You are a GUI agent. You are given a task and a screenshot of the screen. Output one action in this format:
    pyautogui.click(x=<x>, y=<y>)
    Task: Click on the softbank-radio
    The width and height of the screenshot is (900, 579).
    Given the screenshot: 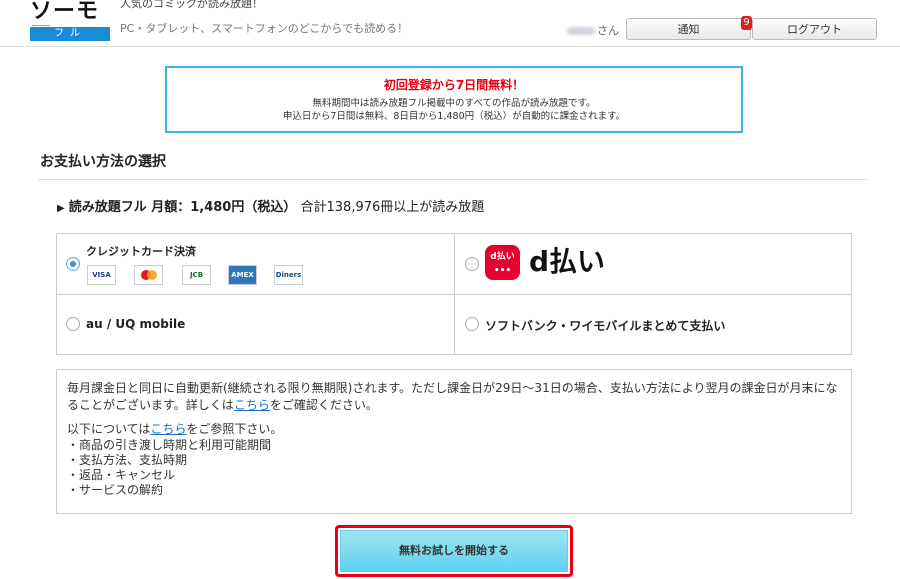 What is the action you would take?
    pyautogui.click(x=472, y=324)
    